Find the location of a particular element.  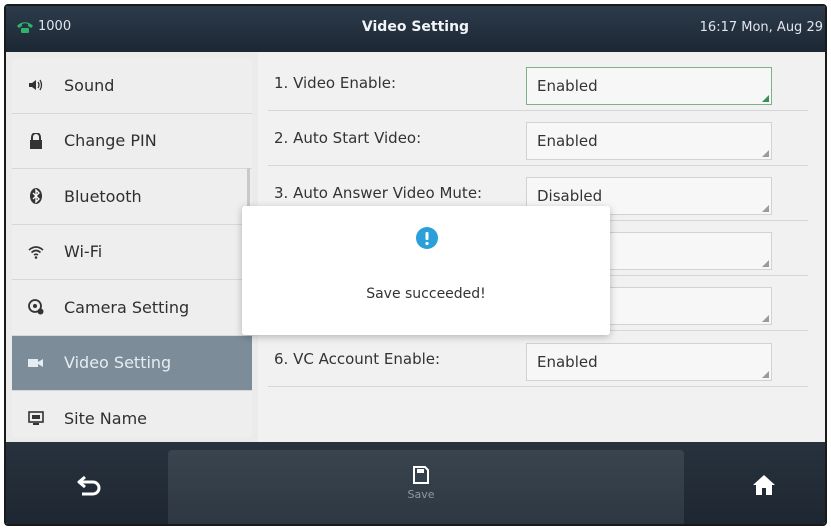

sidebar-item-label: Change PIN is located at coordinates (110, 141).